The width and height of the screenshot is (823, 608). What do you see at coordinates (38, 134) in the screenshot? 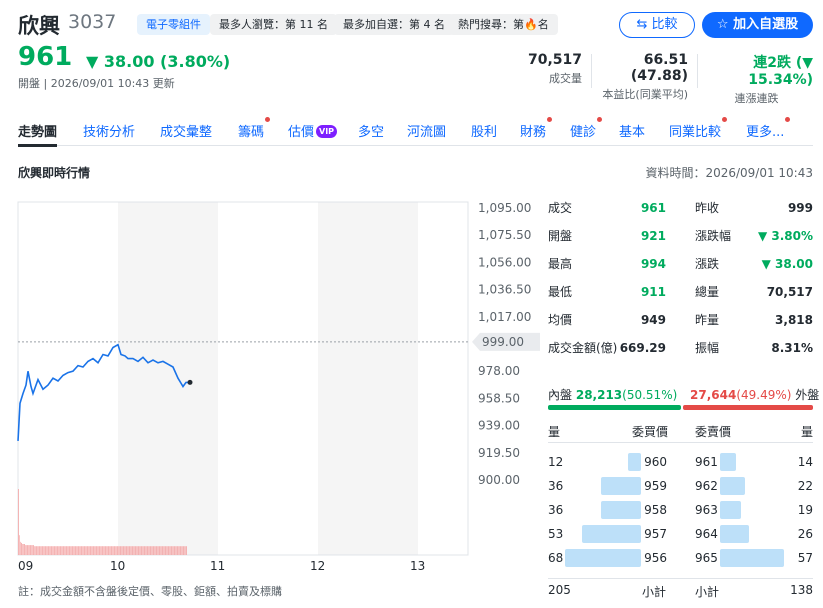
I see `tab-trend: 走勢圖` at bounding box center [38, 134].